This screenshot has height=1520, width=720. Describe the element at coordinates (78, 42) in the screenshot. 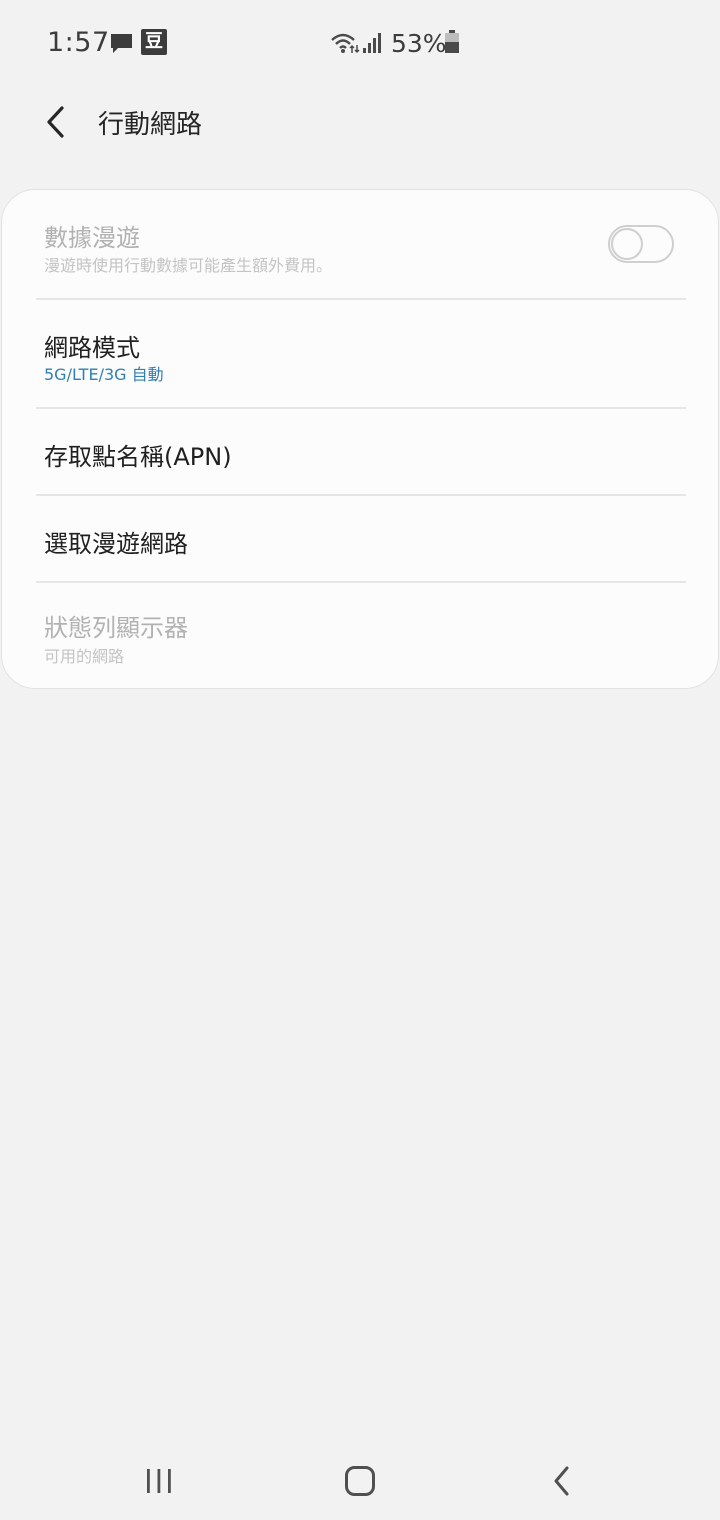

I see `status-time: 1:57` at that location.